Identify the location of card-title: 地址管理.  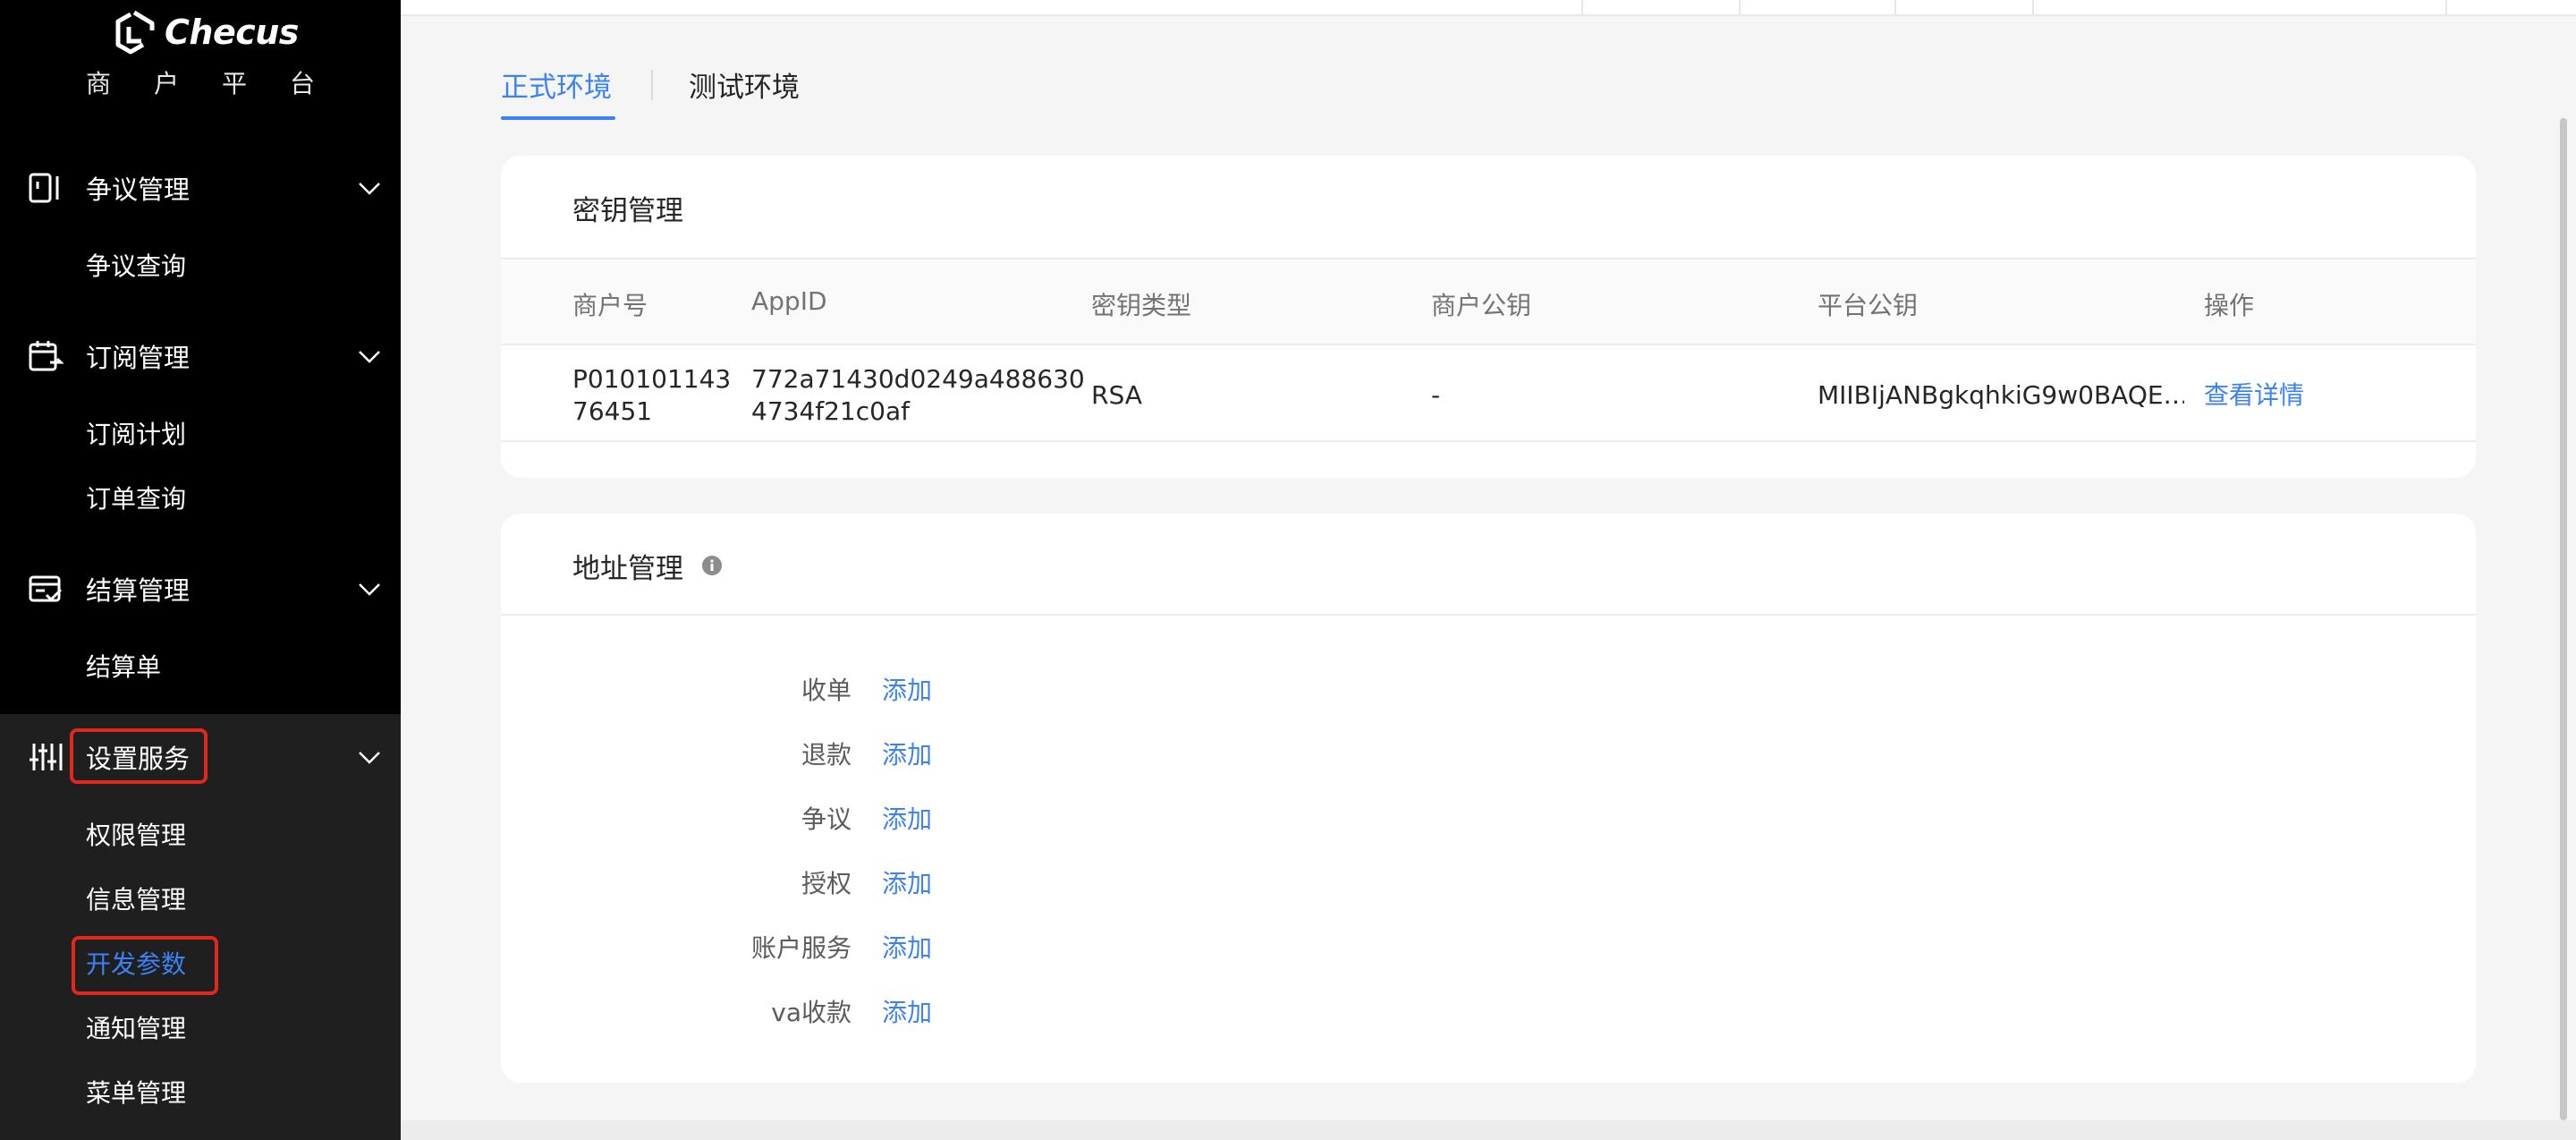
(627, 569).